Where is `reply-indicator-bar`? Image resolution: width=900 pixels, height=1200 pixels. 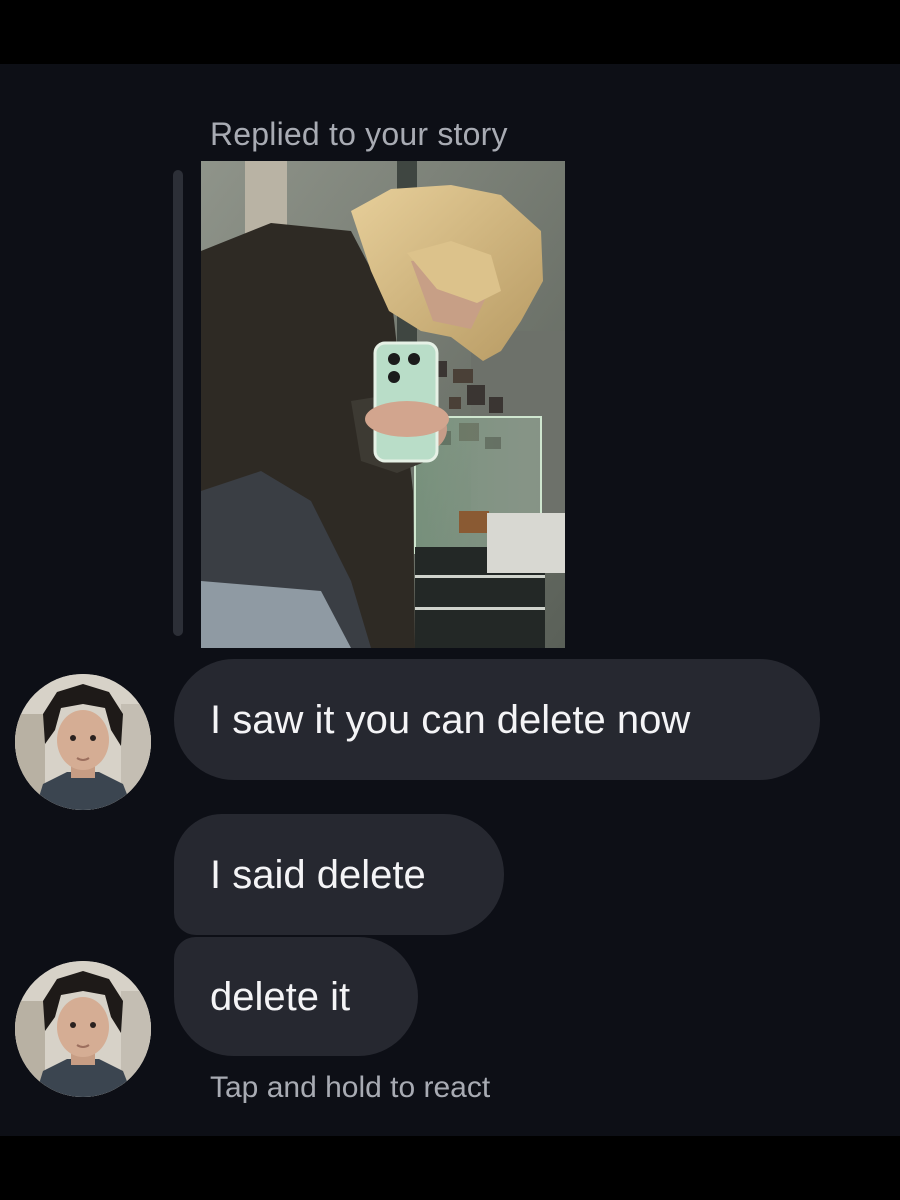 reply-indicator-bar is located at coordinates (178, 403).